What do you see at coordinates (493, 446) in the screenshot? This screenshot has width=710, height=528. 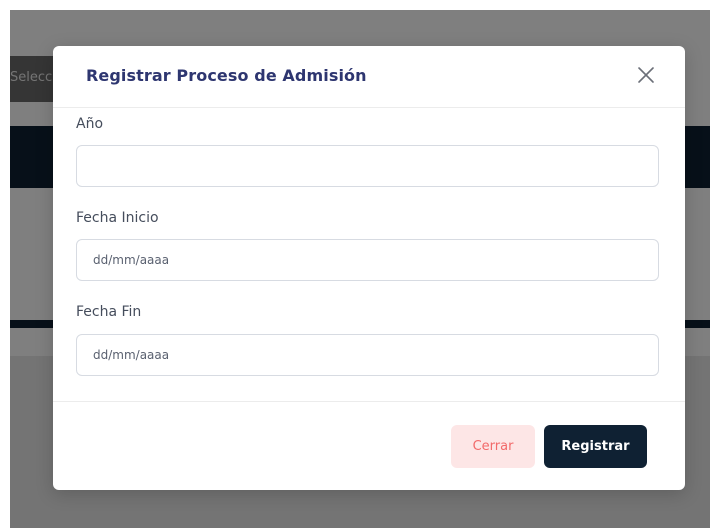 I see `cancel-button: Cerrar` at bounding box center [493, 446].